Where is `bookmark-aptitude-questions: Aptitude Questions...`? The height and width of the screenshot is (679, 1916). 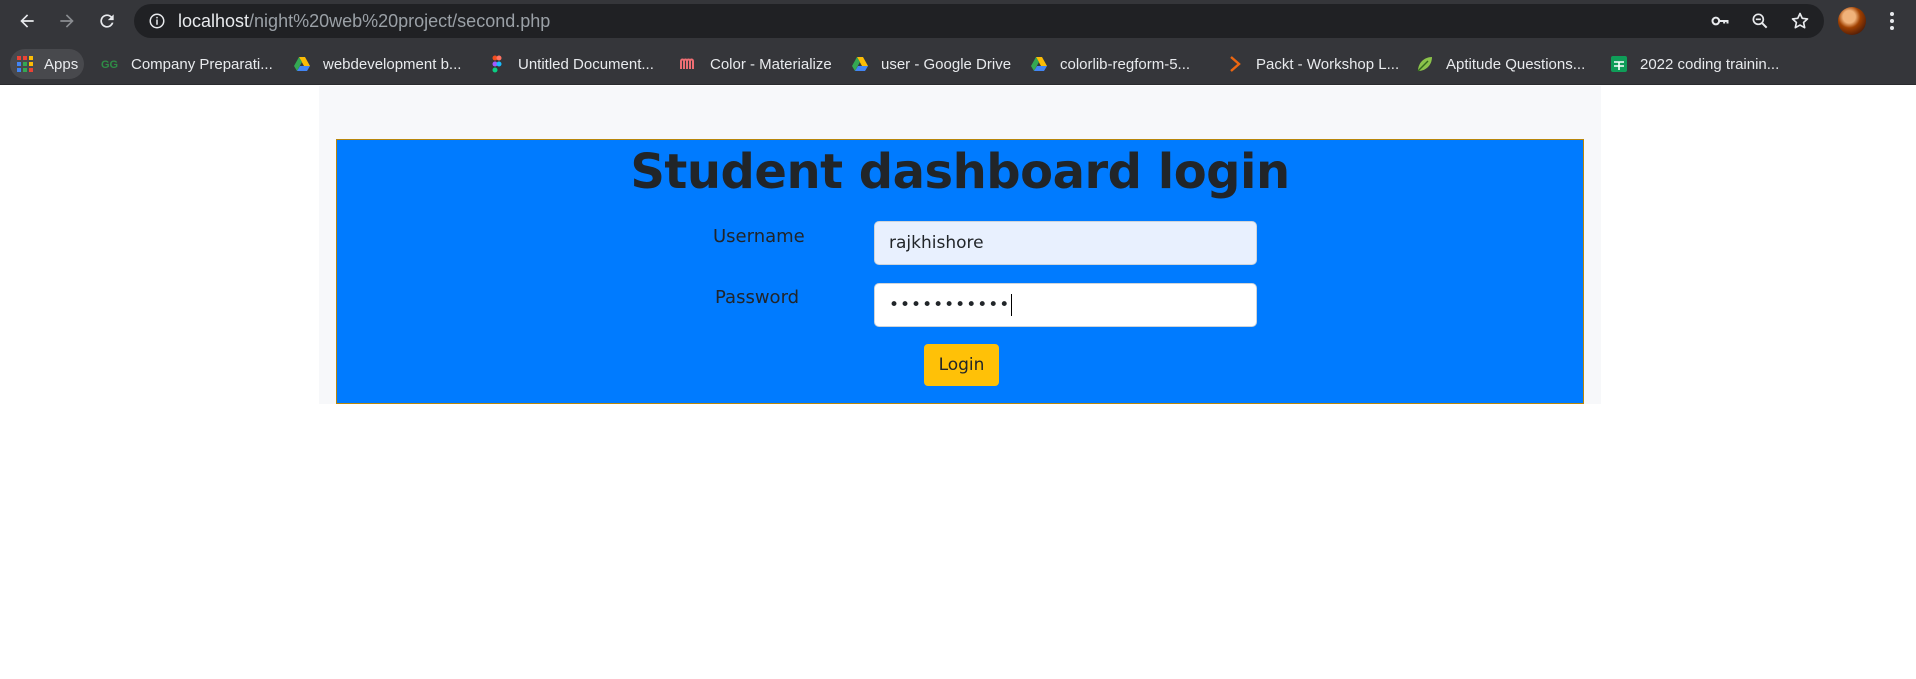 bookmark-aptitude-questions: Aptitude Questions... is located at coordinates (1500, 64).